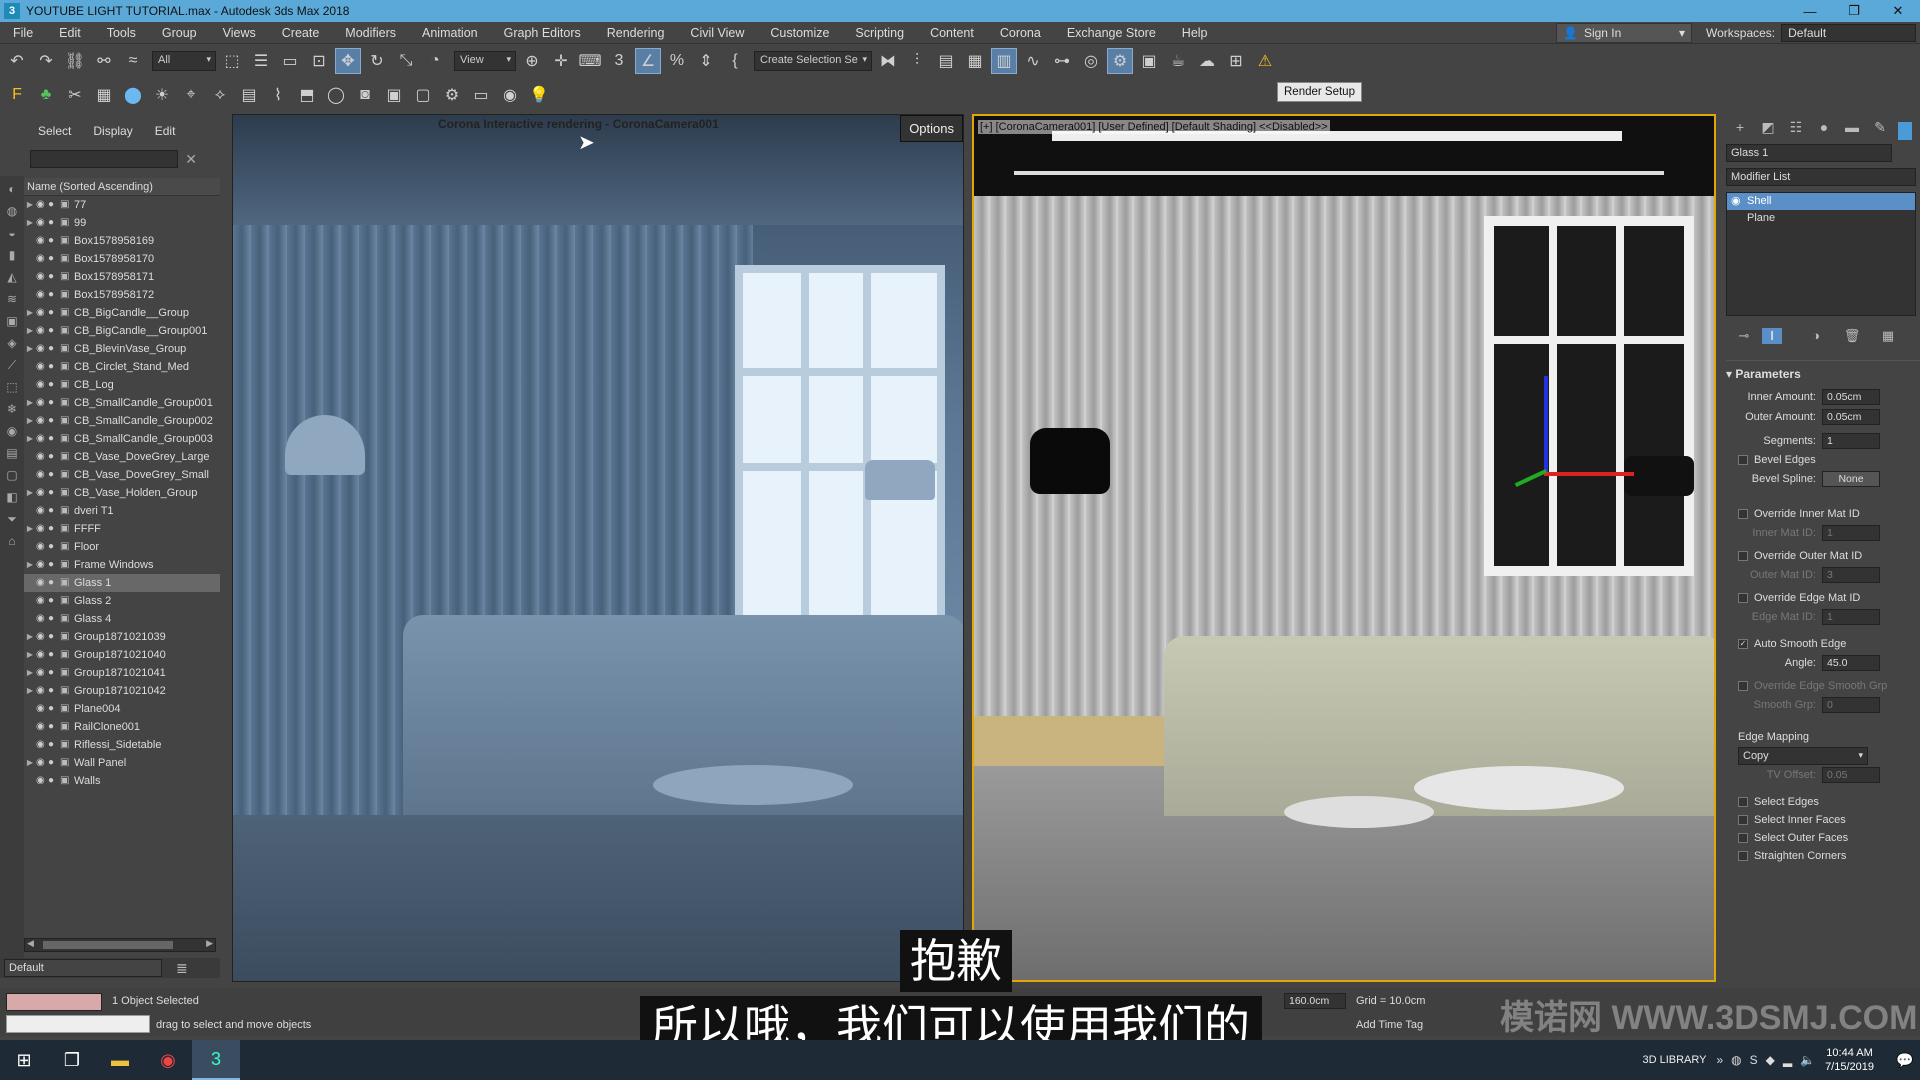  Describe the element at coordinates (290, 61) in the screenshot. I see `rect-selection-icon: ▭` at that location.